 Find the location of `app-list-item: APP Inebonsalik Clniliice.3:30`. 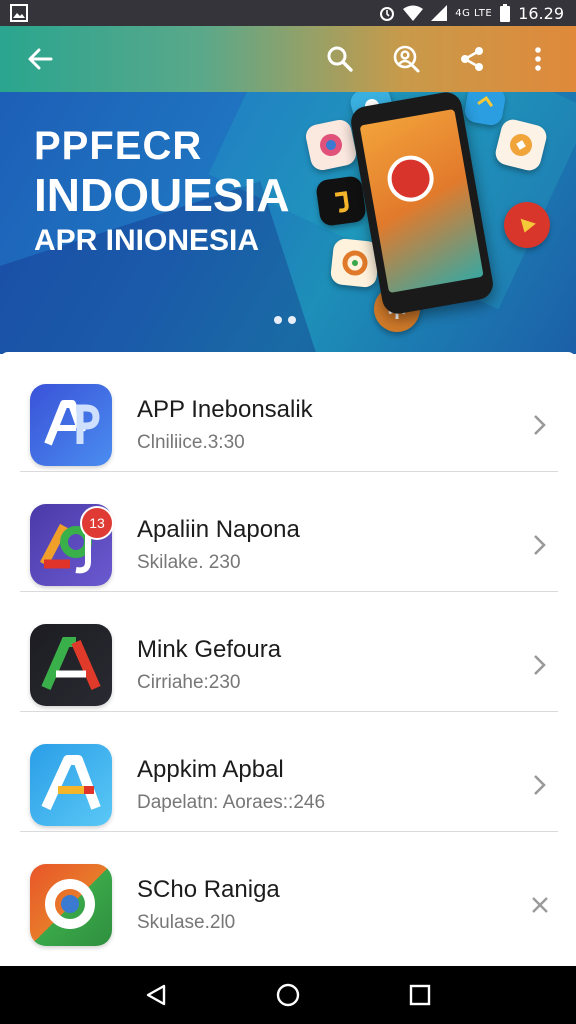

app-list-item: APP Inebonsalik Clniliice.3:30 is located at coordinates (288, 412).